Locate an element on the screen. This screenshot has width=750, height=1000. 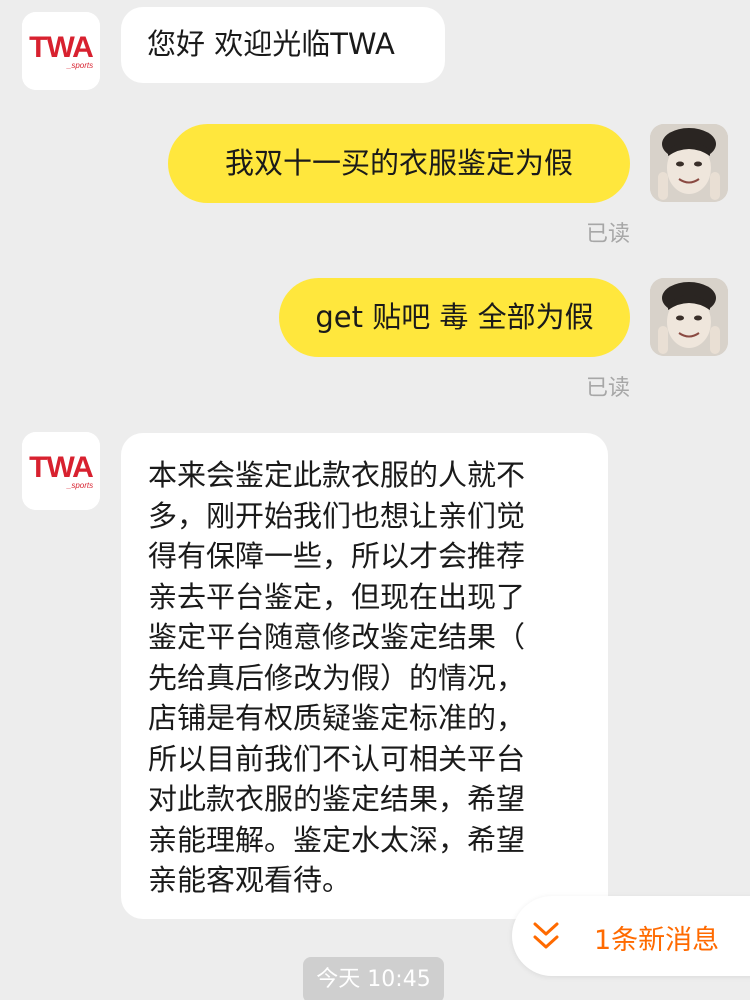
message-text: 您好 欢迎光临TWA is located at coordinates (271, 44).